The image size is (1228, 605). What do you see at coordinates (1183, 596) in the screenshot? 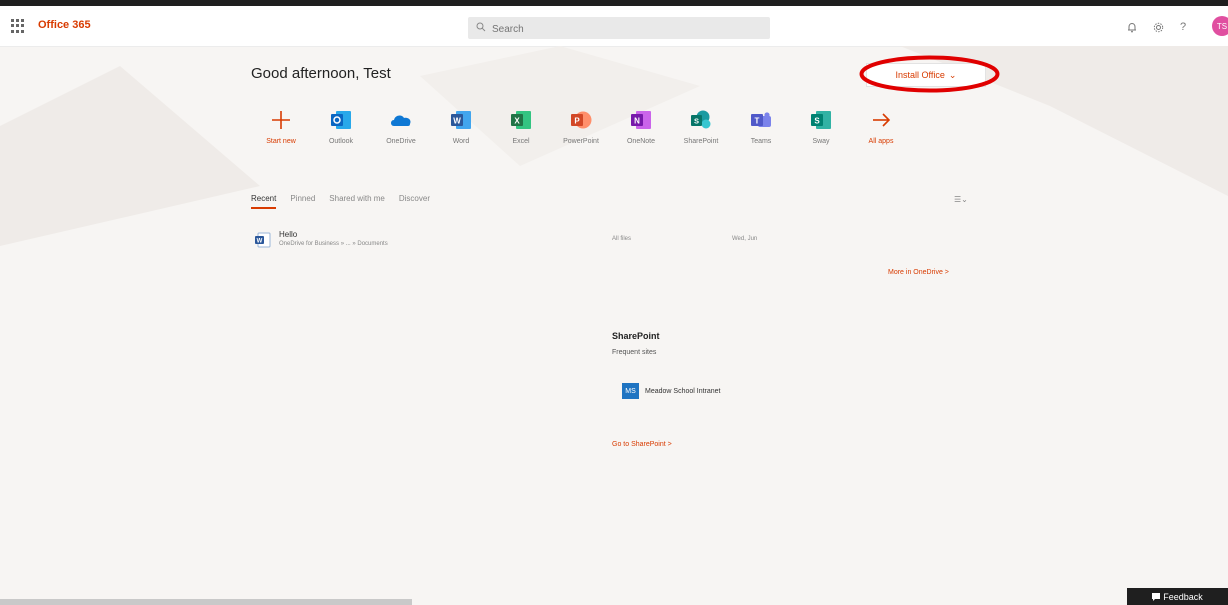
I see `feedback-label: Feedback` at bounding box center [1183, 596].